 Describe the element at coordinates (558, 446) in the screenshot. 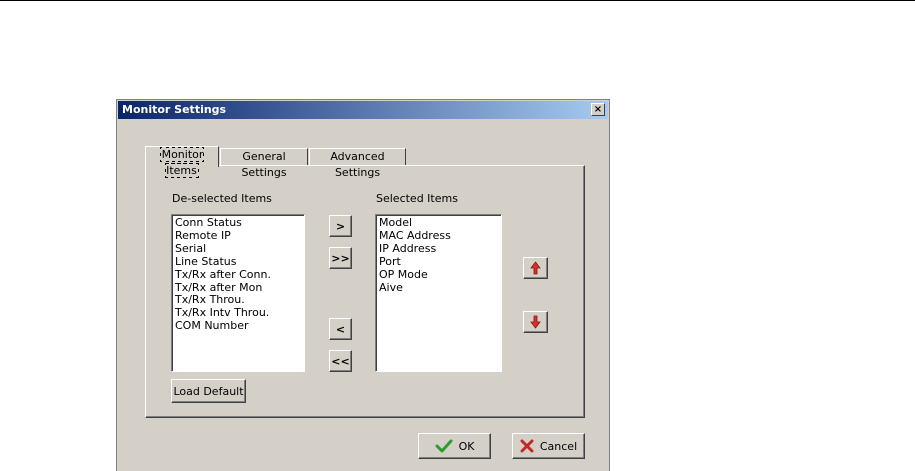

I see `cancel-label: Cancel` at that location.